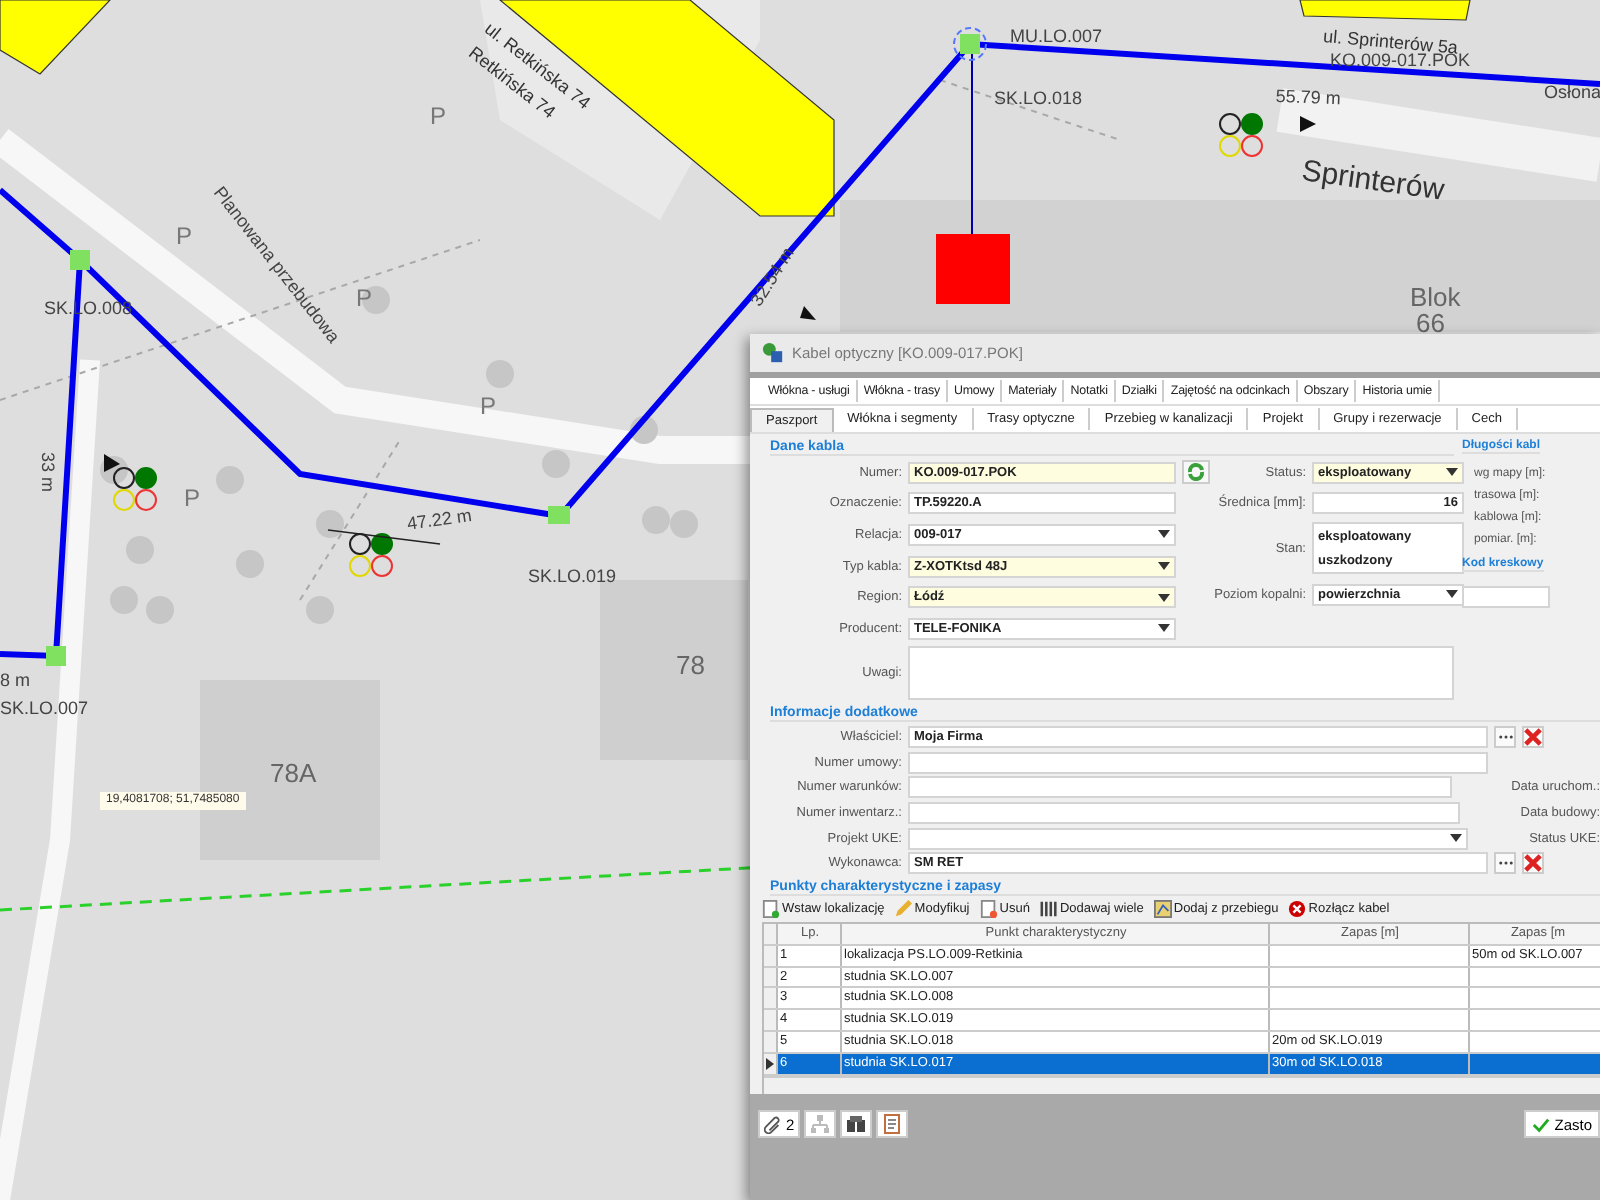  What do you see at coordinates (1162, 908) in the screenshot?
I see `map-route-icon` at bounding box center [1162, 908].